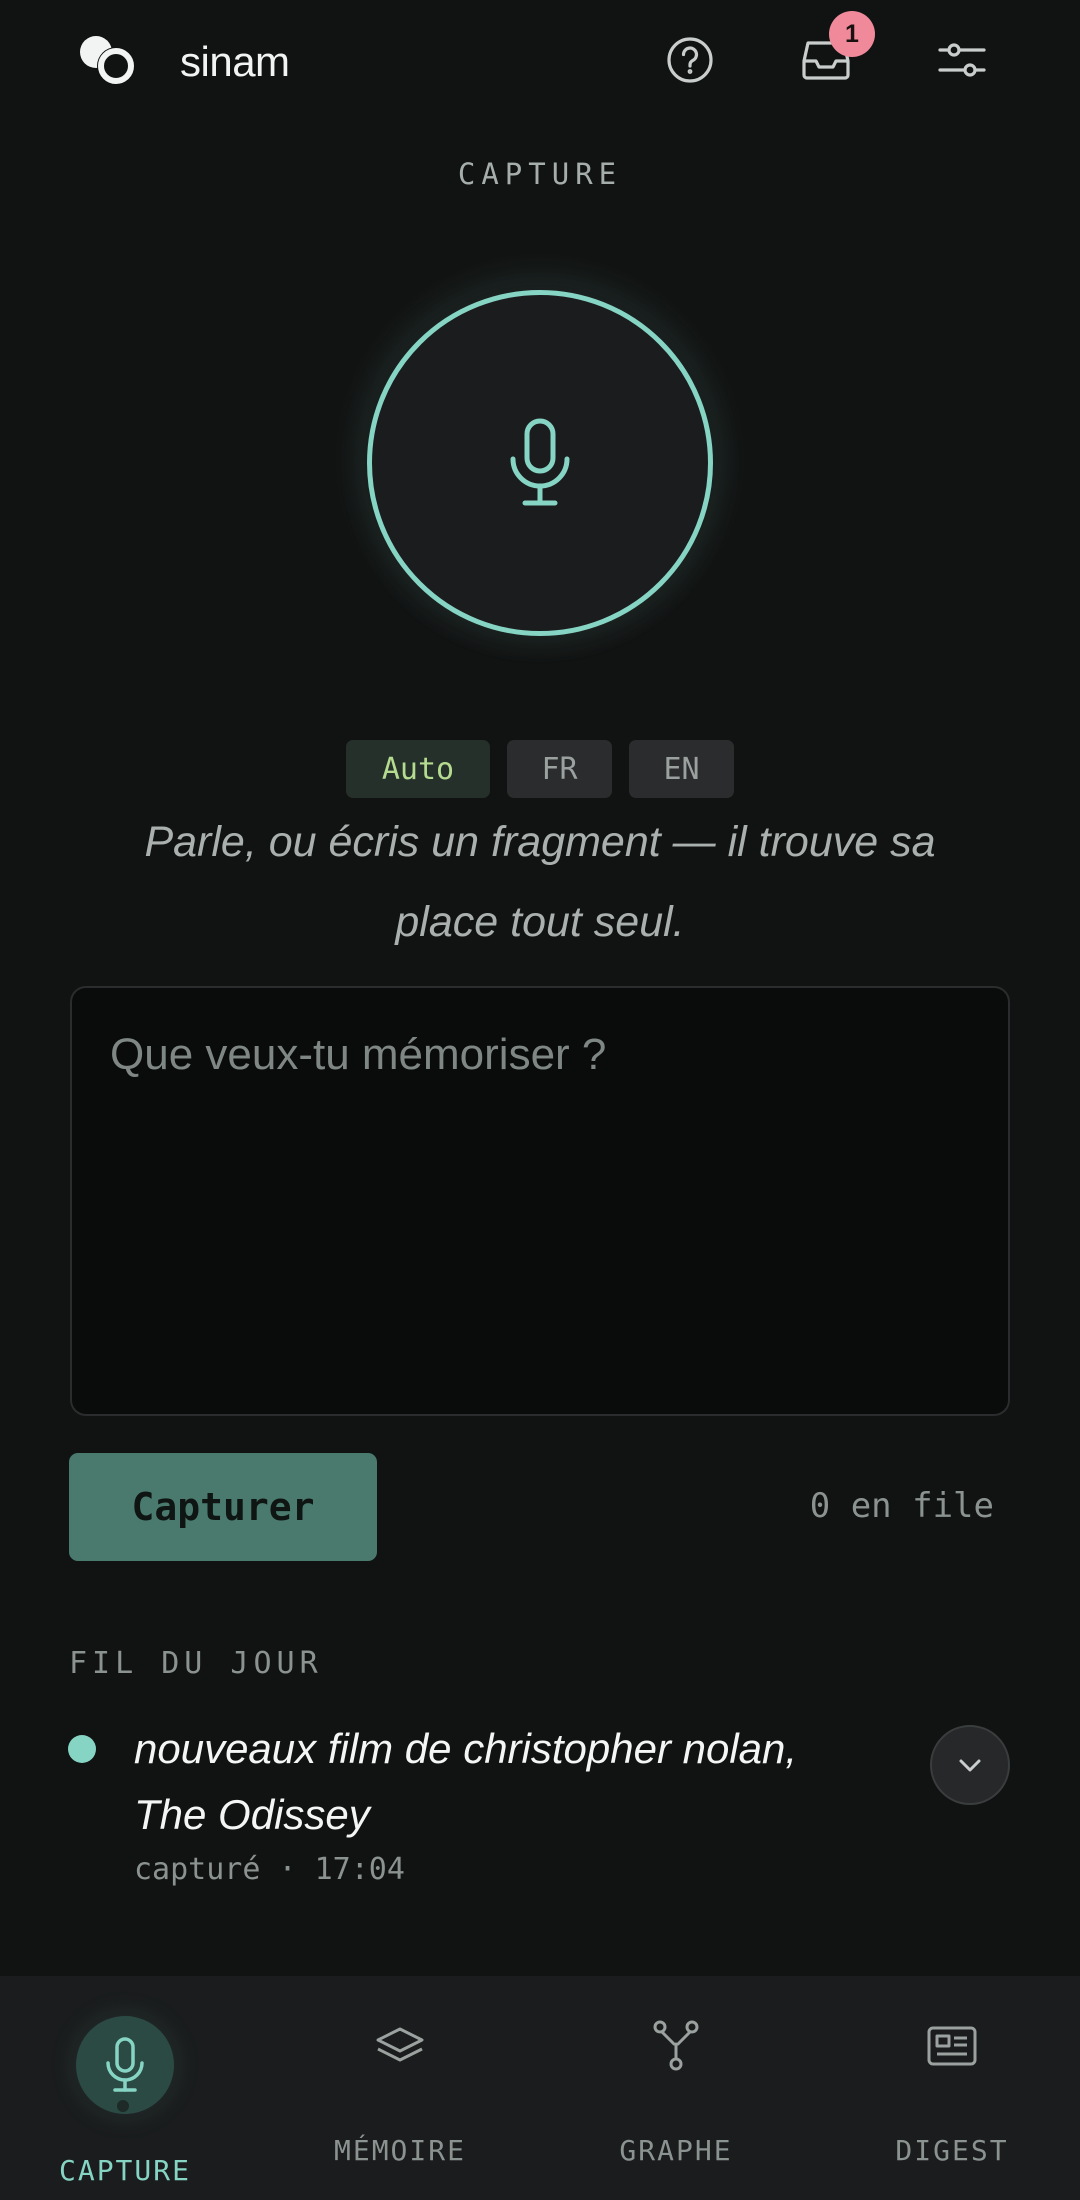 The width and height of the screenshot is (1080, 2200). I want to click on tab-graphe-label: GRAPHE, so click(676, 2150).